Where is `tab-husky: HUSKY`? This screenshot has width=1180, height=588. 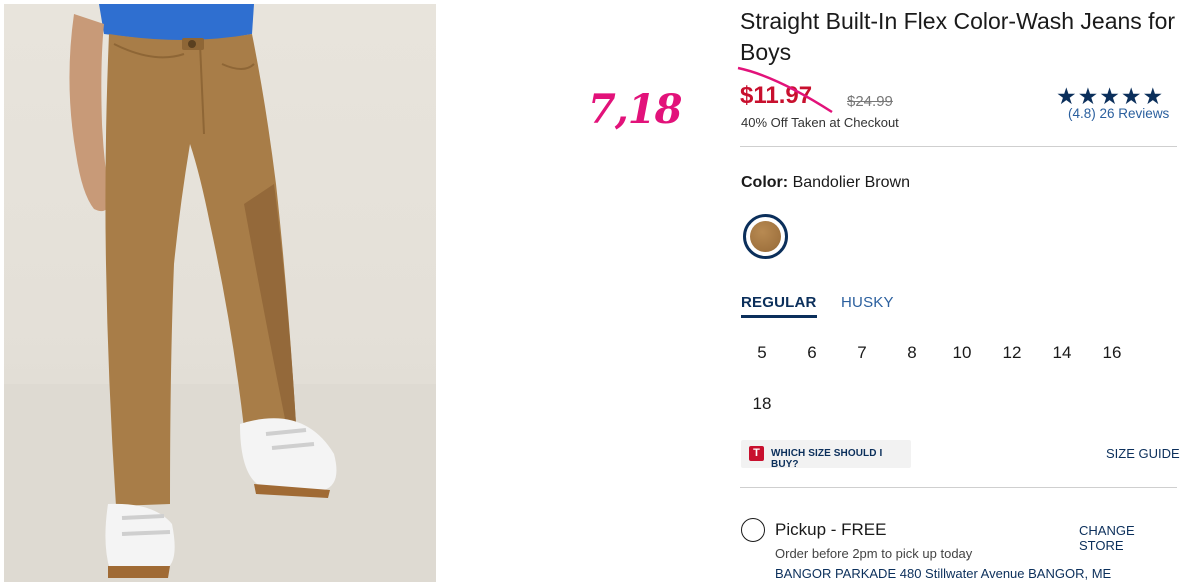 tab-husky: HUSKY is located at coordinates (867, 302).